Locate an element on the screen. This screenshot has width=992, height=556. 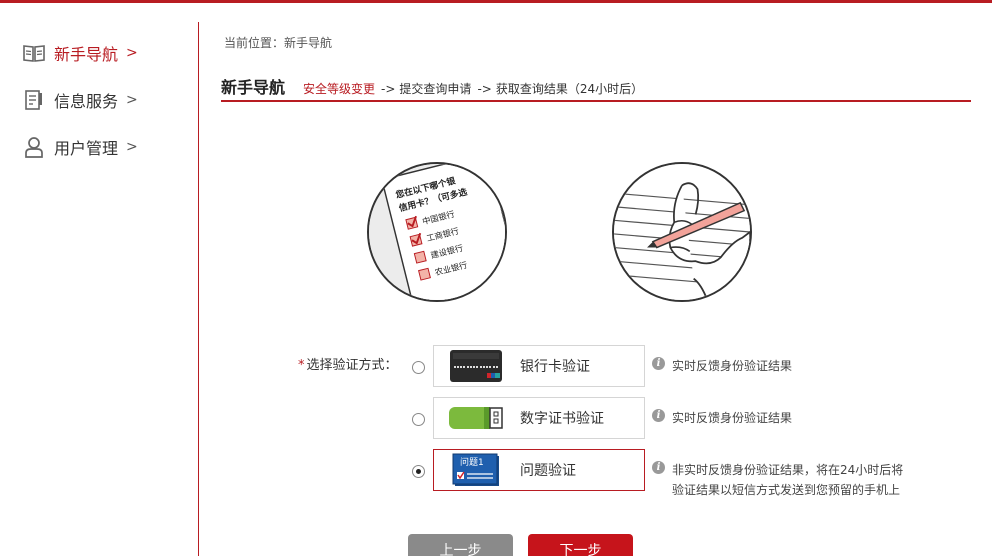
breadcrumb-current: 新手导航 is located at coordinates (308, 43).